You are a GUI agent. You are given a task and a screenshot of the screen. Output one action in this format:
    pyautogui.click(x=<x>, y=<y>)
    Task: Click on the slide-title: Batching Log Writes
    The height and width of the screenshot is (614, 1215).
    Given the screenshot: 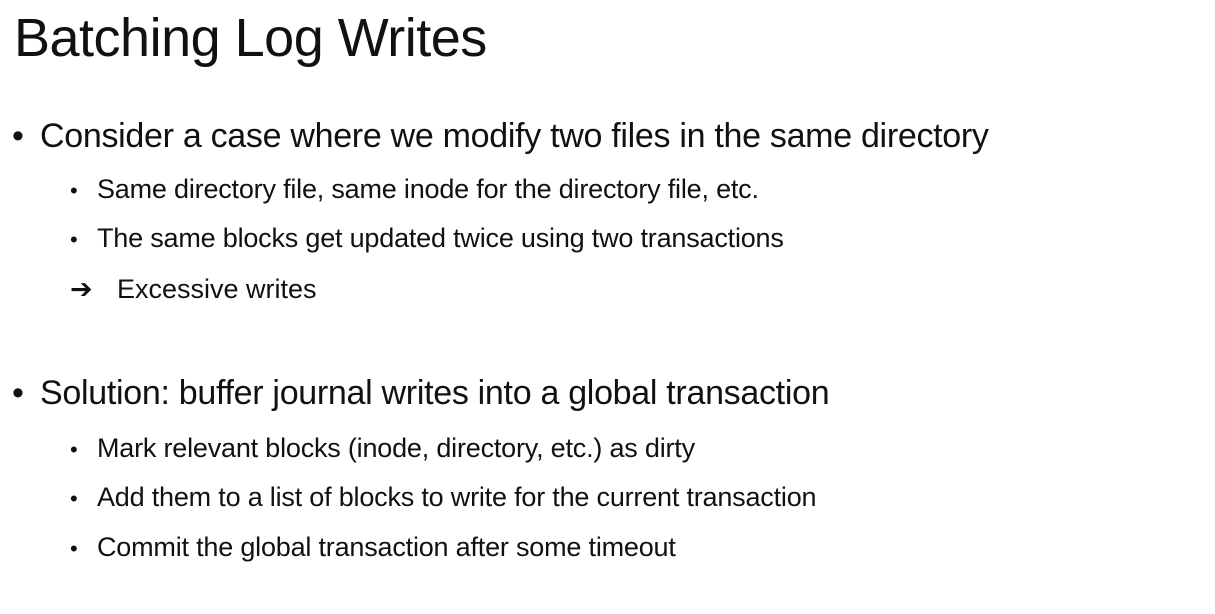 What is the action you would take?
    pyautogui.click(x=250, y=38)
    